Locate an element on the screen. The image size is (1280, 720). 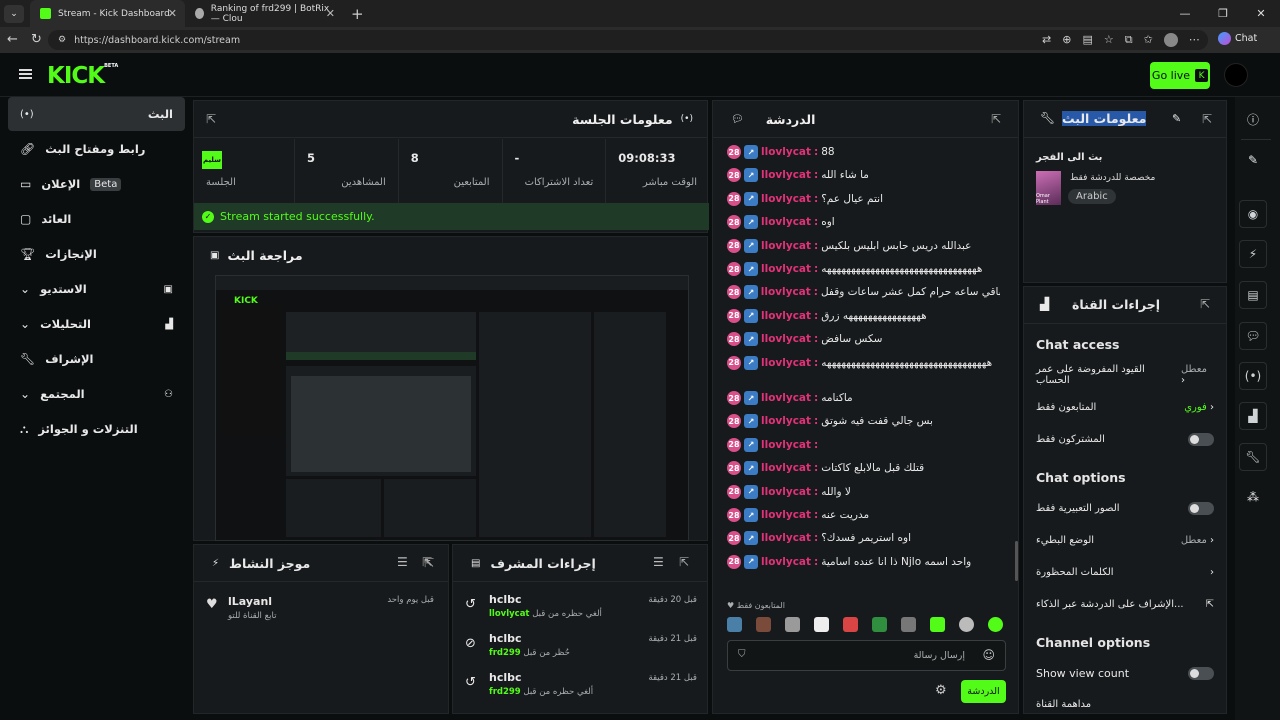
raid-channel-row: مداهمة القناة is located at coordinates (1125, 704).